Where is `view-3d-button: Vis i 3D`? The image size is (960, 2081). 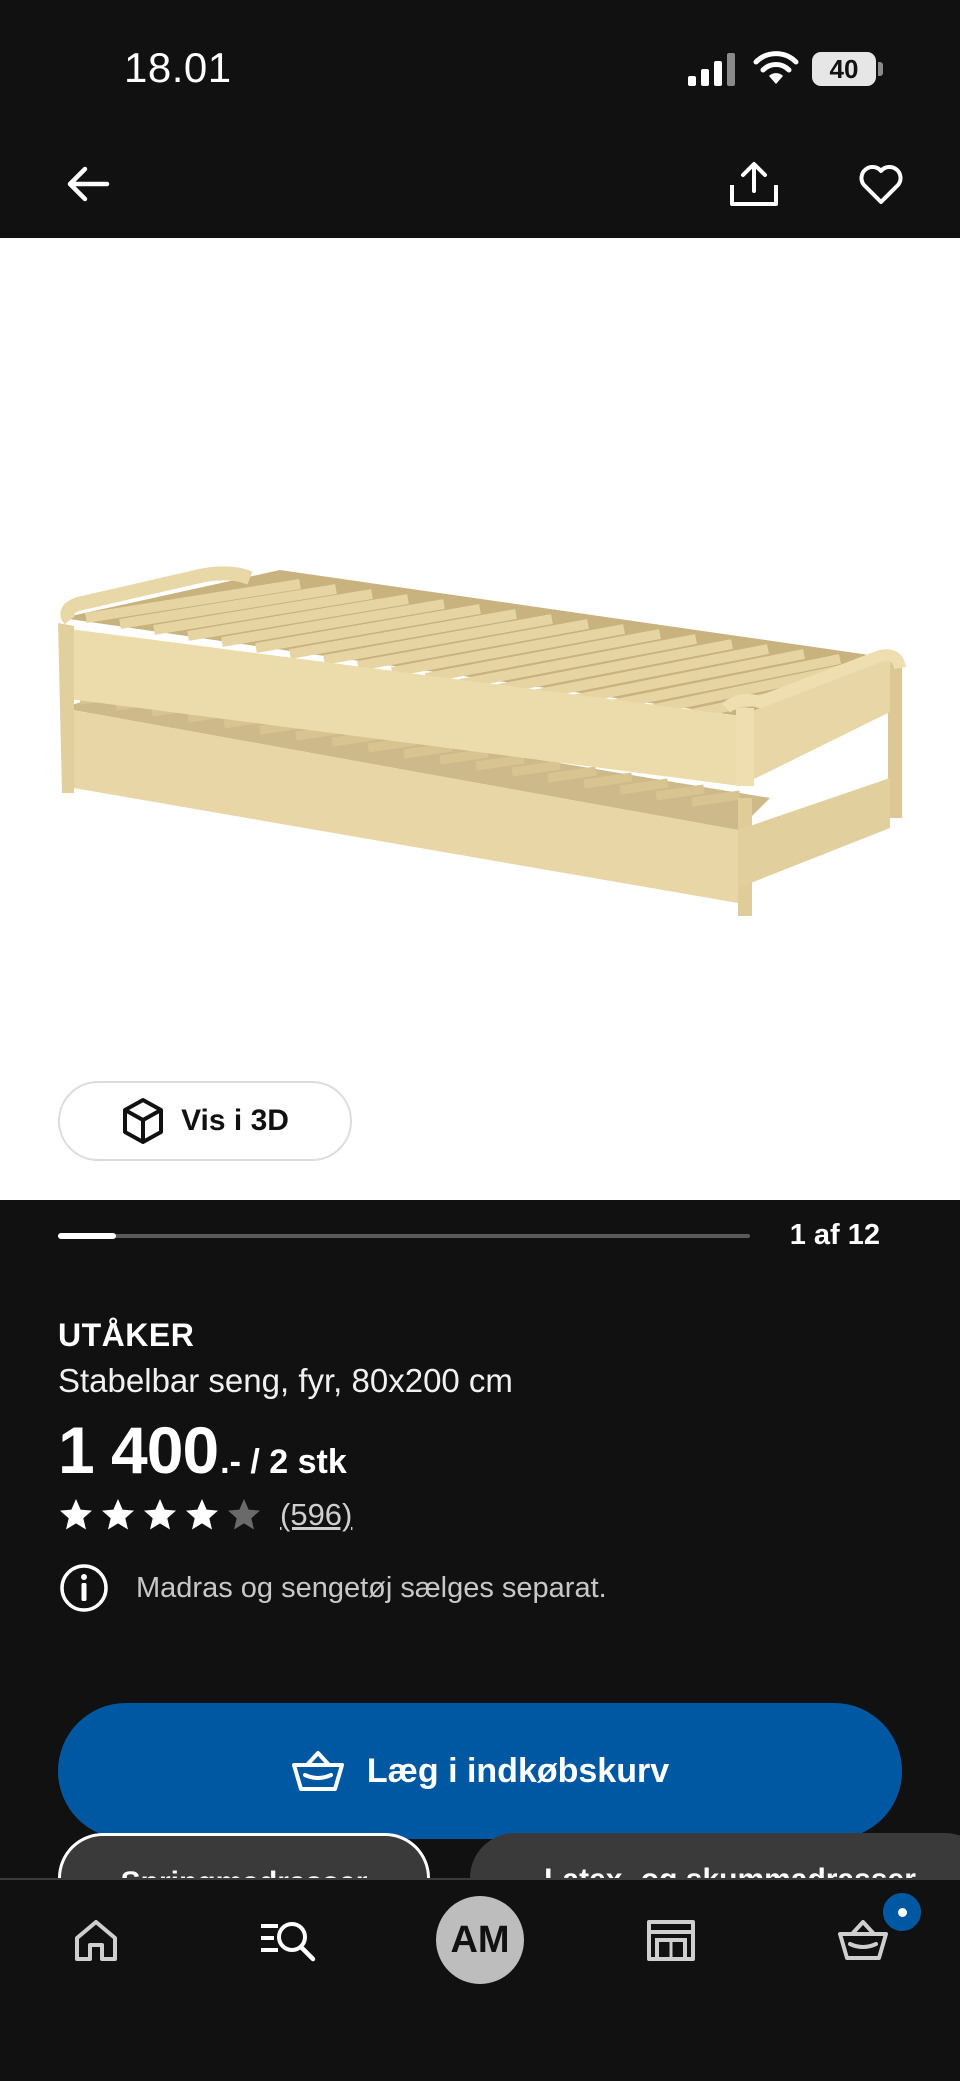
view-3d-button: Vis i 3D is located at coordinates (205, 1121).